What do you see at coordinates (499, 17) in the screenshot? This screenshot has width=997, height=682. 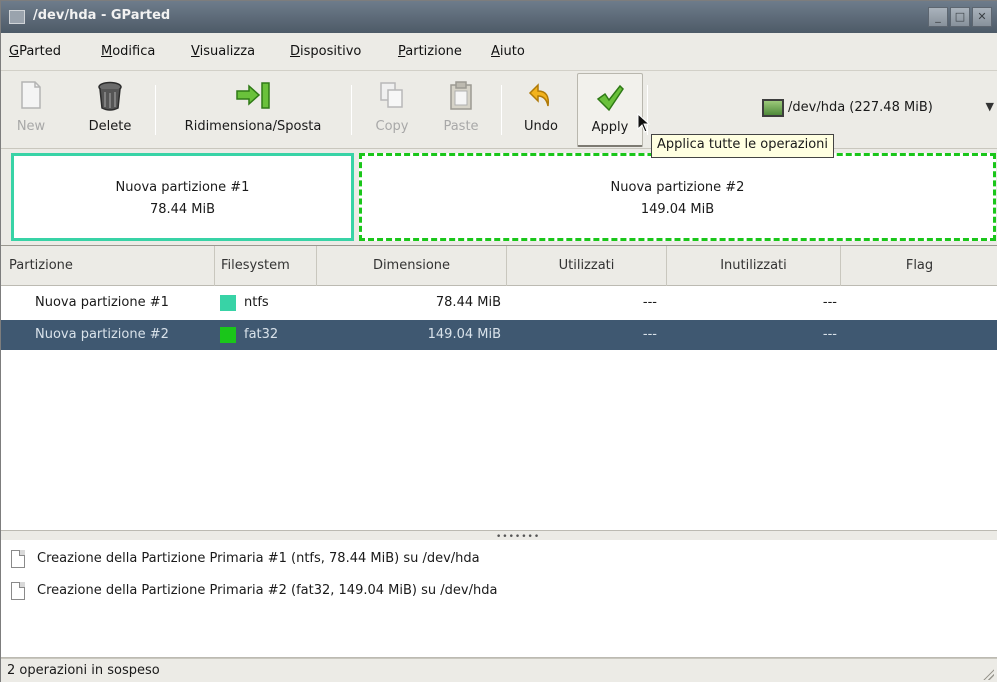 I see `title-bar: /dev/hda - GParted _ □ ✕` at bounding box center [499, 17].